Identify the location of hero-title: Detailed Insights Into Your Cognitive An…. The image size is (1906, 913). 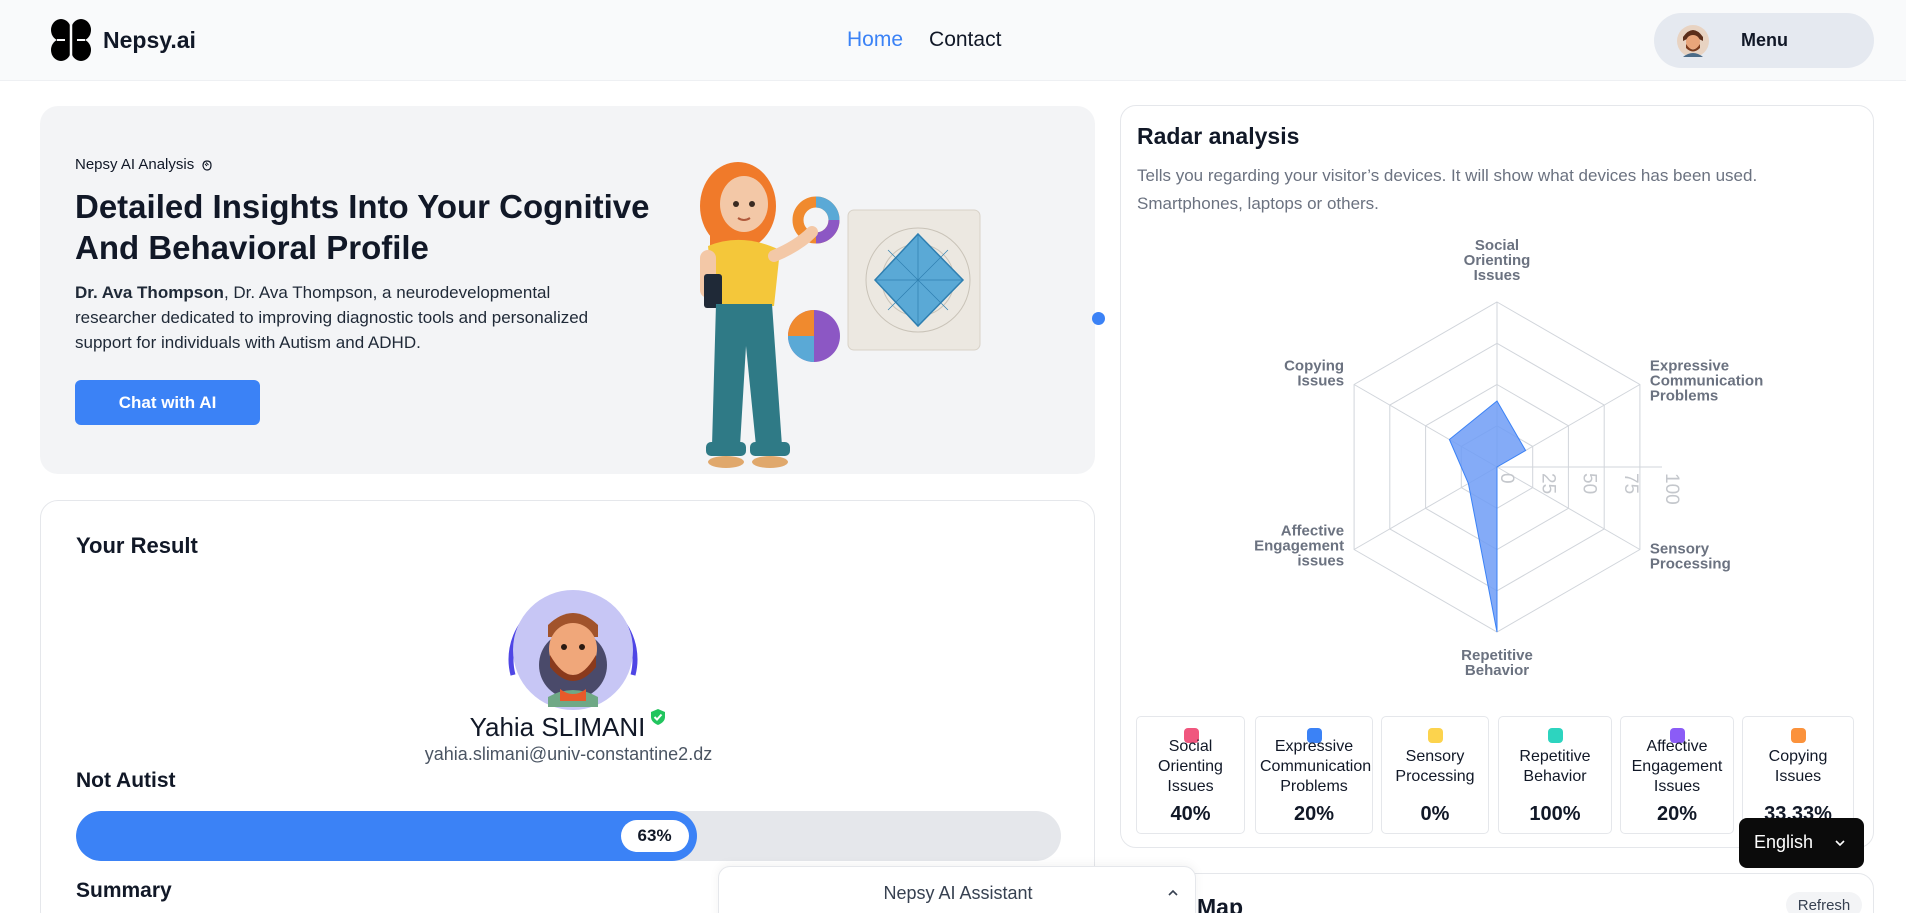
(362, 227).